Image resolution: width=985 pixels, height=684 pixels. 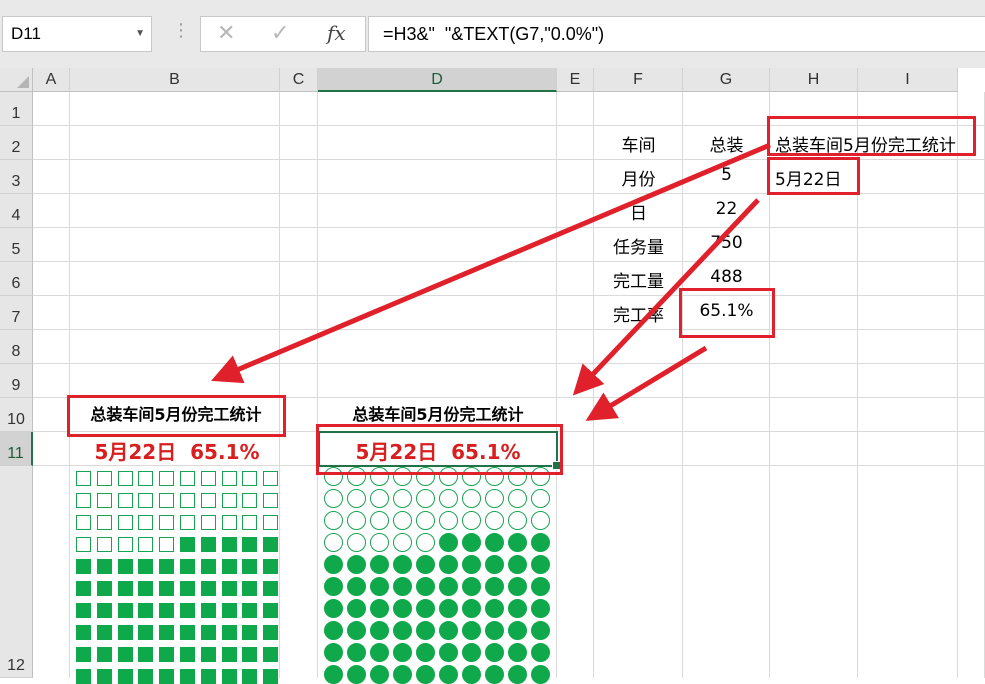 What do you see at coordinates (638, 143) in the screenshot?
I see `table-label: 车间` at bounding box center [638, 143].